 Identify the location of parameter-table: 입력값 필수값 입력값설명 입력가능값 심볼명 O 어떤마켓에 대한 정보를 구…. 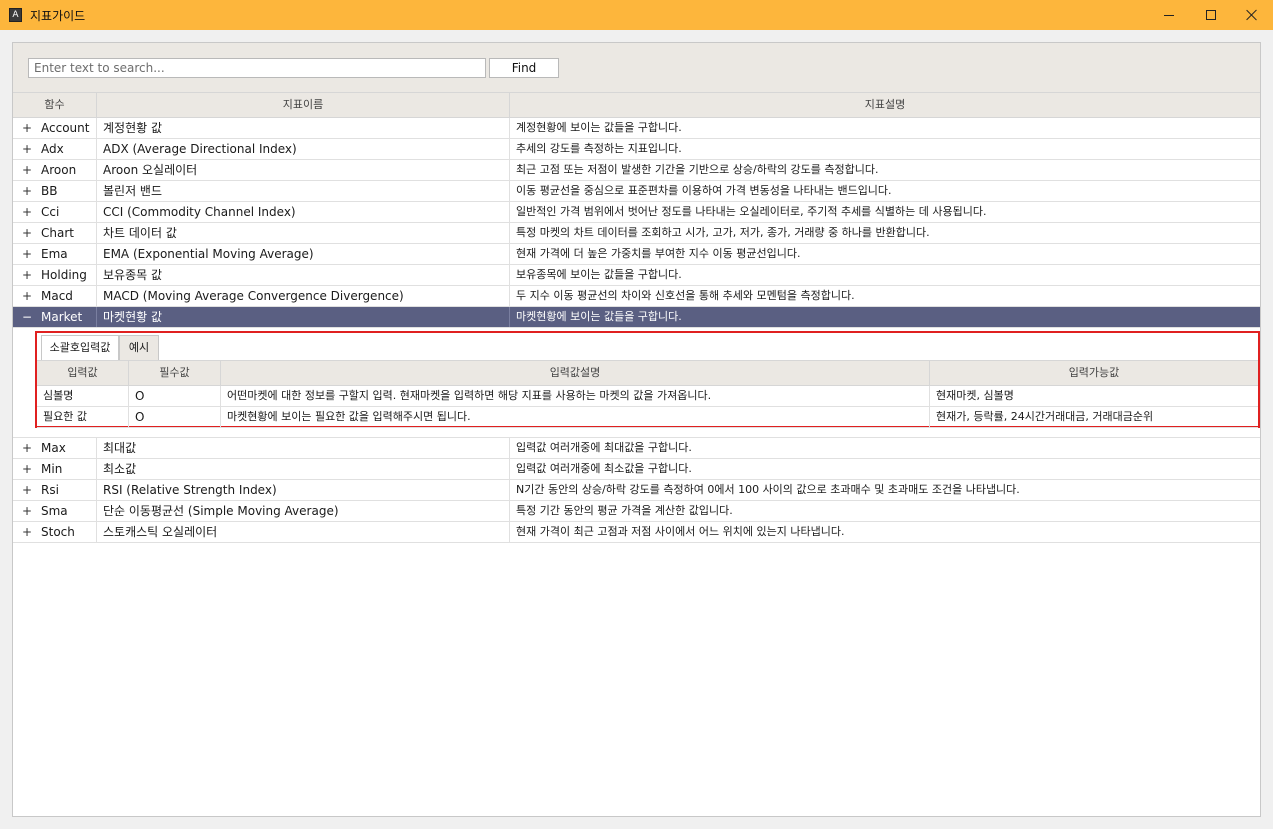
(647, 394).